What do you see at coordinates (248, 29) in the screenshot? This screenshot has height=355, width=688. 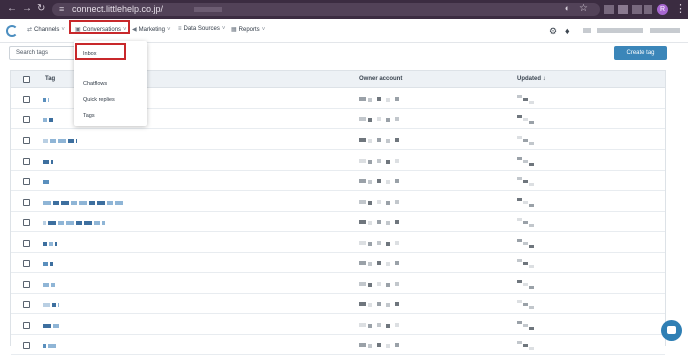 I see `nav-reports: ▦ Reports ˅` at bounding box center [248, 29].